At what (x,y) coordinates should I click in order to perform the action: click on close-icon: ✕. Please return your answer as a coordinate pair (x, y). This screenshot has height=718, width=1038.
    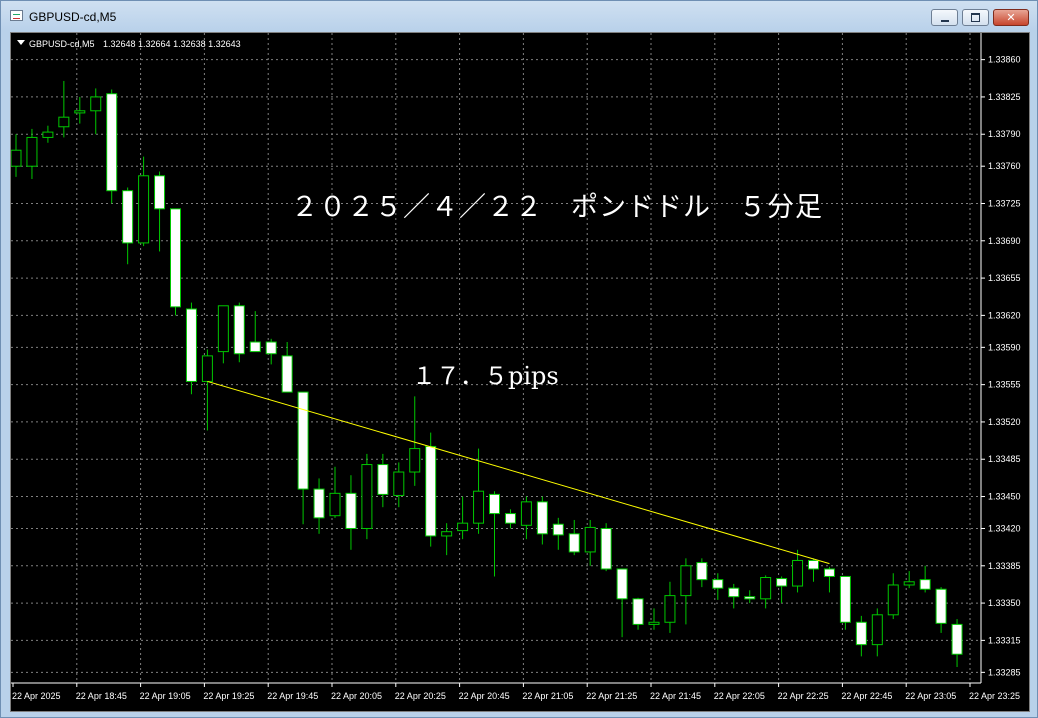
    Looking at the image, I should click on (1011, 17).